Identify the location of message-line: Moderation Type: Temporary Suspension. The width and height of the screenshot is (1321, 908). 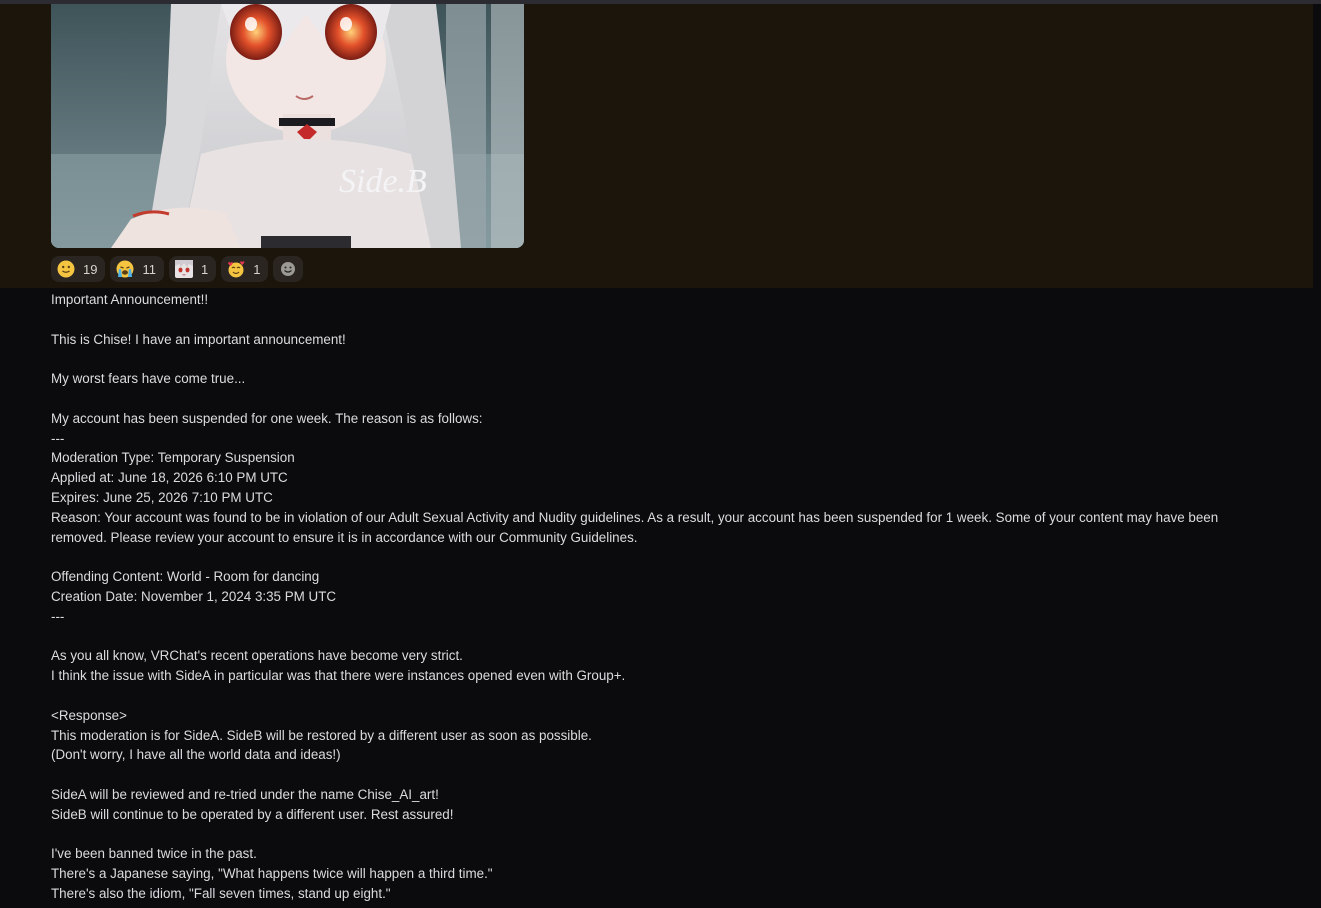
(173, 458).